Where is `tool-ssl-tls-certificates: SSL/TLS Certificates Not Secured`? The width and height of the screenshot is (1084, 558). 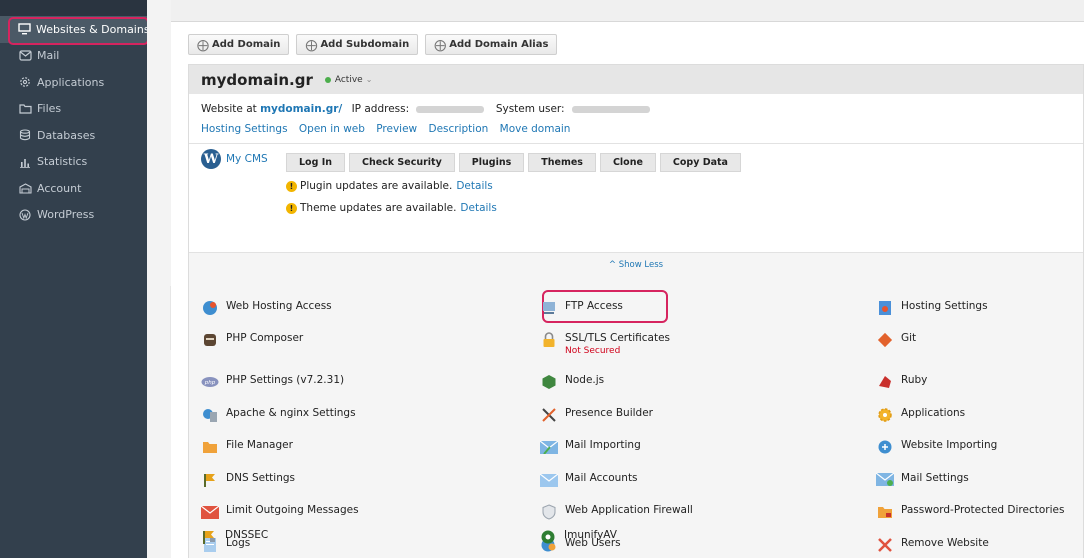
tool-ssl-tls-certificates: SSL/TLS Certificates Not Secured is located at coordinates (605, 344).